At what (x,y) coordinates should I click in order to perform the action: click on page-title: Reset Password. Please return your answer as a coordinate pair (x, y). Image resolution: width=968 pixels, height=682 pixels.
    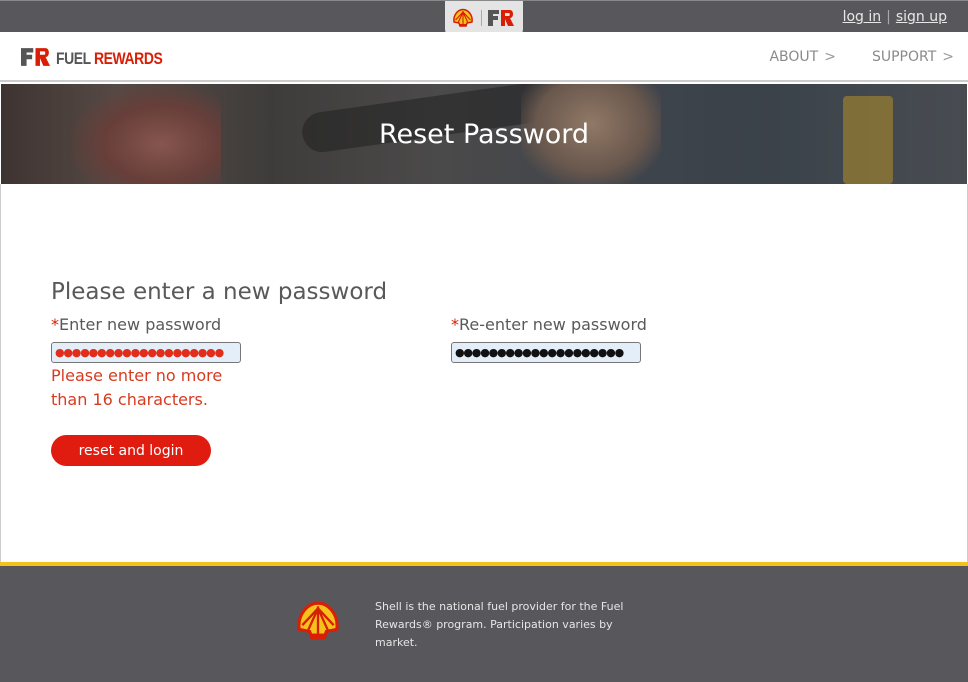
    Looking at the image, I should click on (484, 134).